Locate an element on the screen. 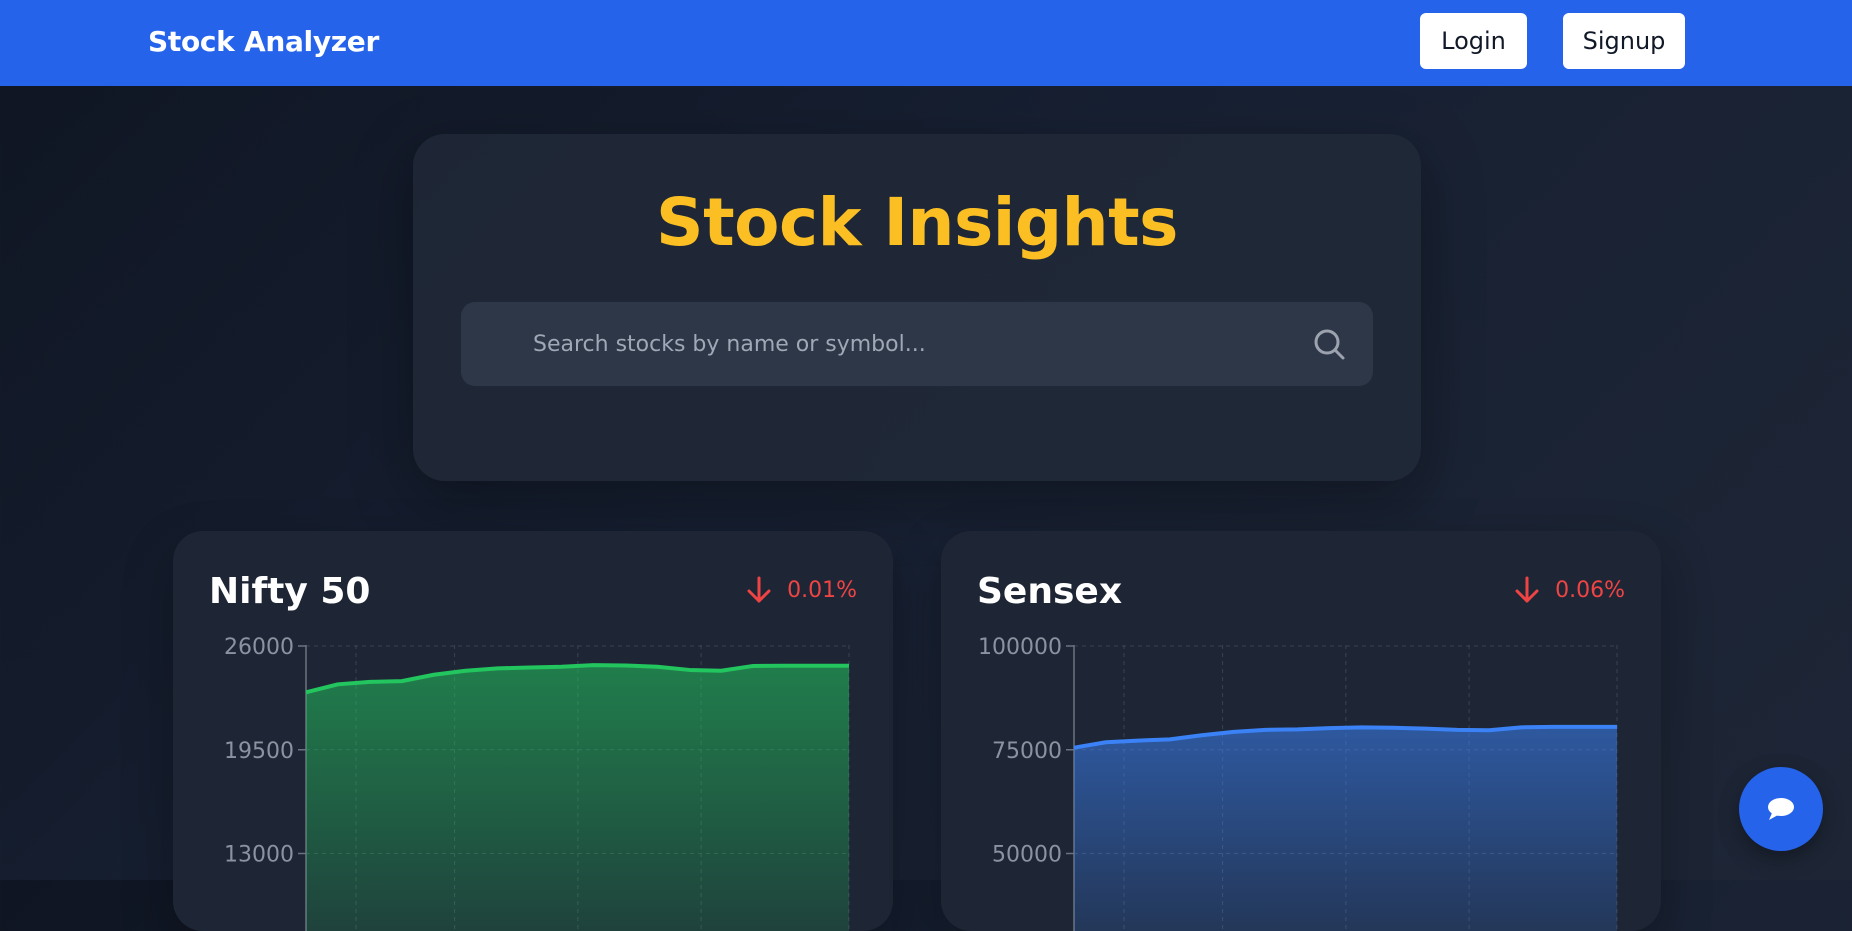 The height and width of the screenshot is (931, 1852). y-tick-label: 50000 is located at coordinates (1027, 855).